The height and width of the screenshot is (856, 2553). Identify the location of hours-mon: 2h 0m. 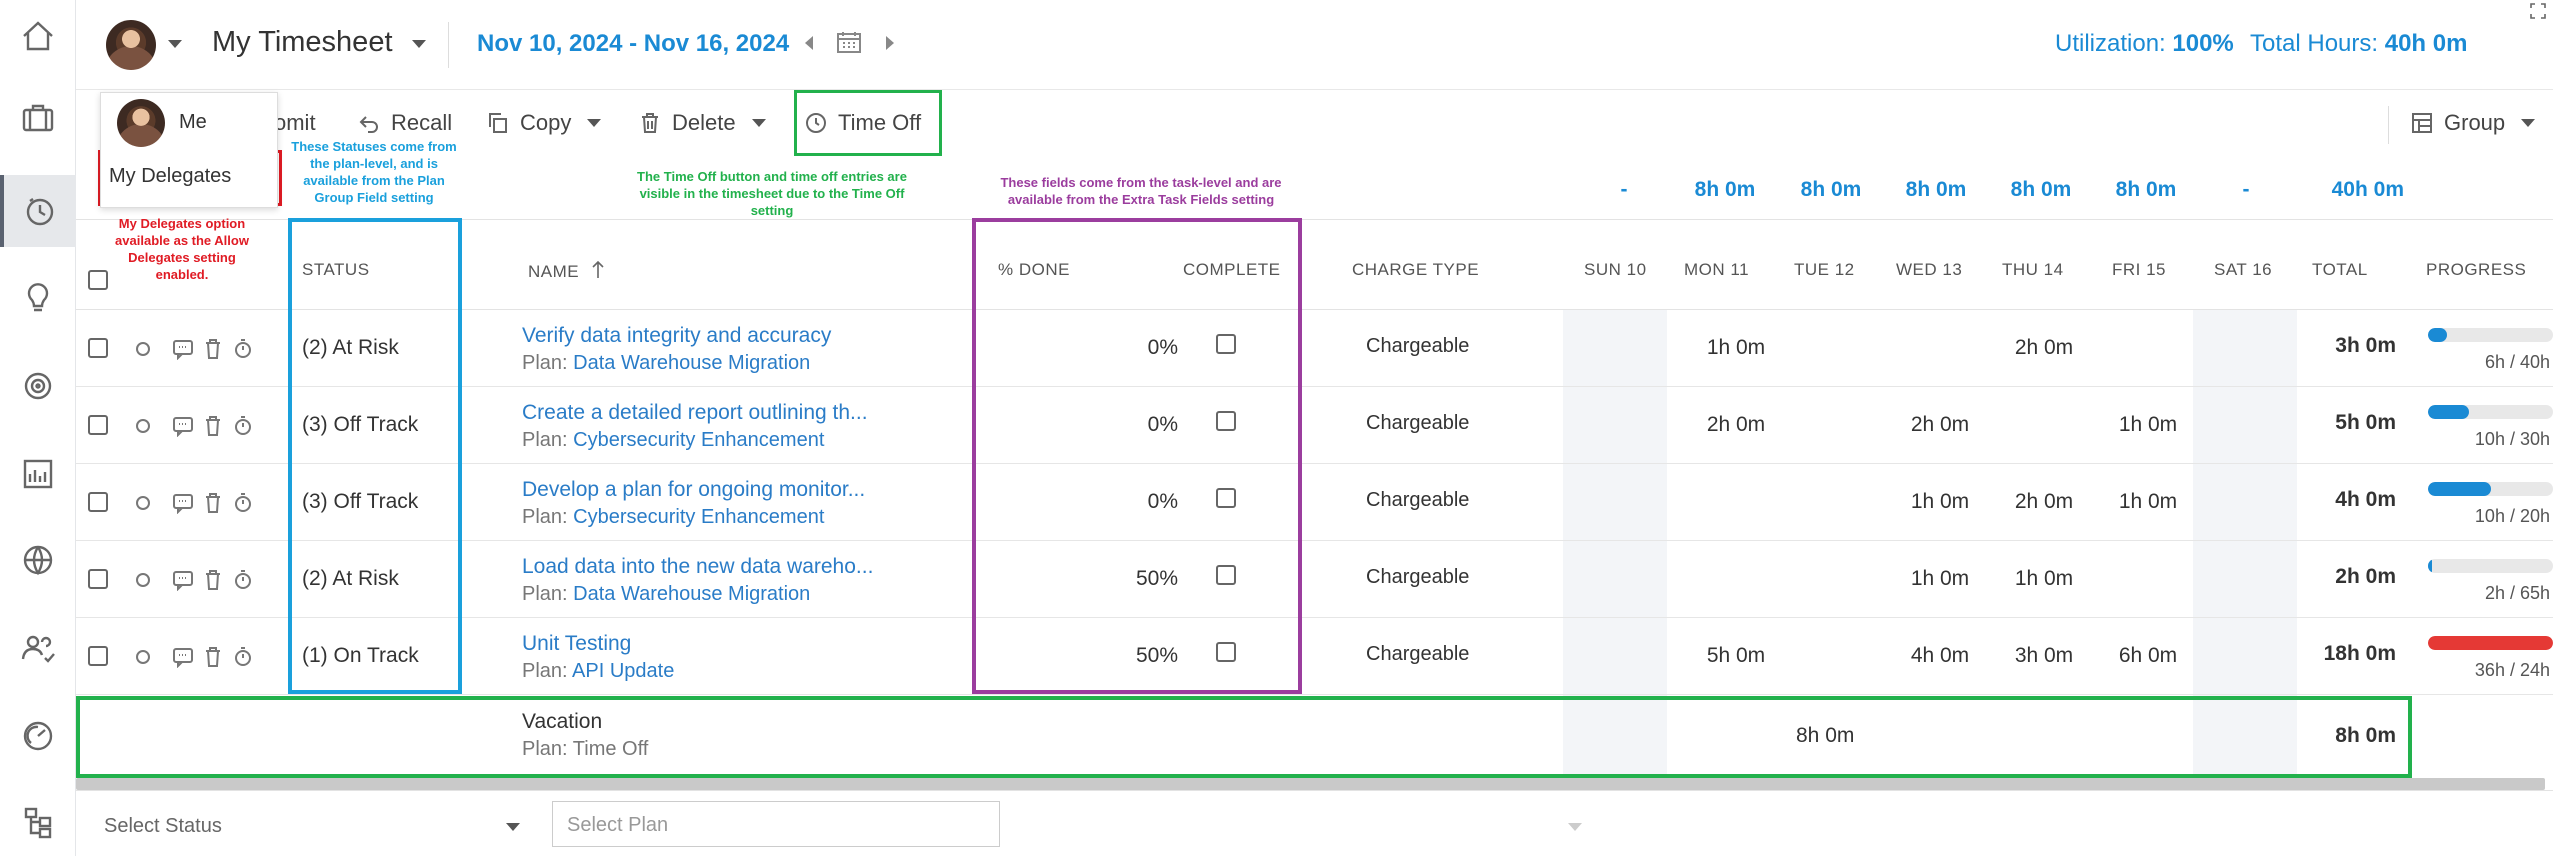
(1736, 425).